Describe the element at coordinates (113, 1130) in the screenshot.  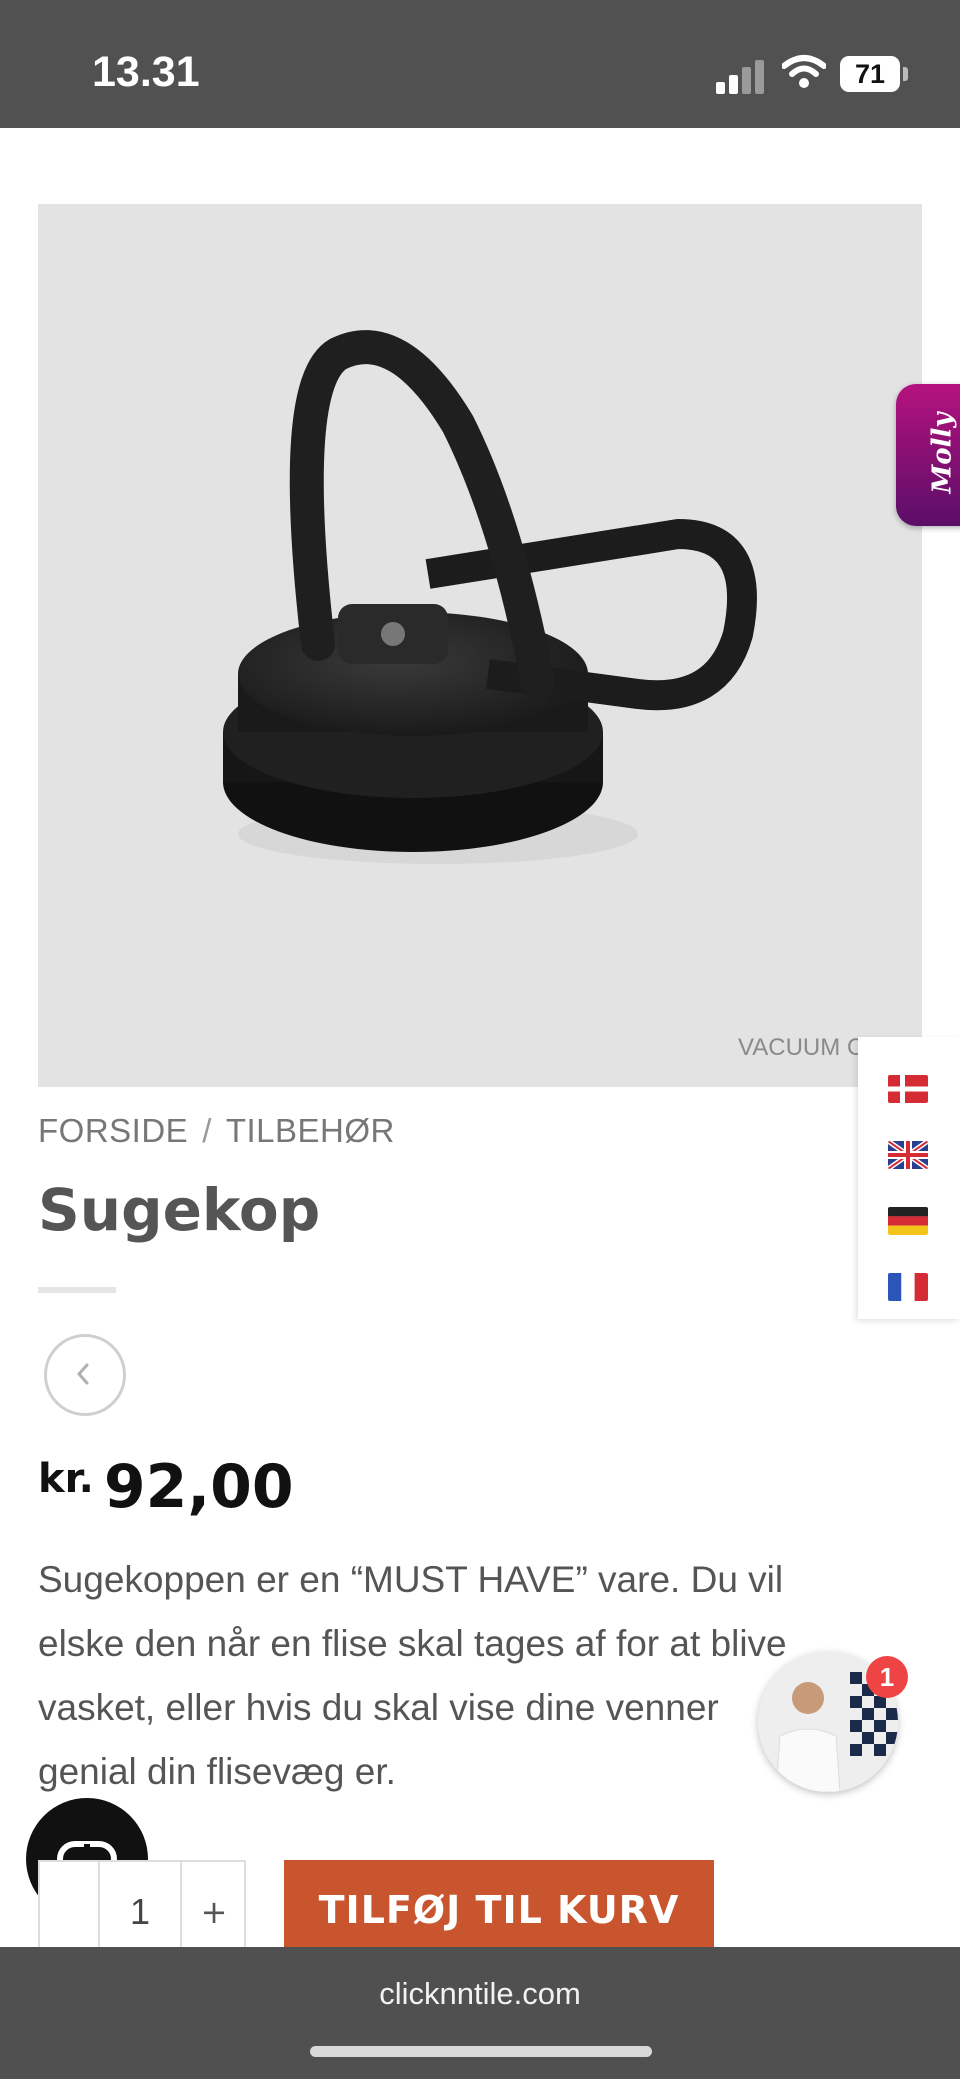
I see `breadcrumb-home: FORSIDE` at that location.